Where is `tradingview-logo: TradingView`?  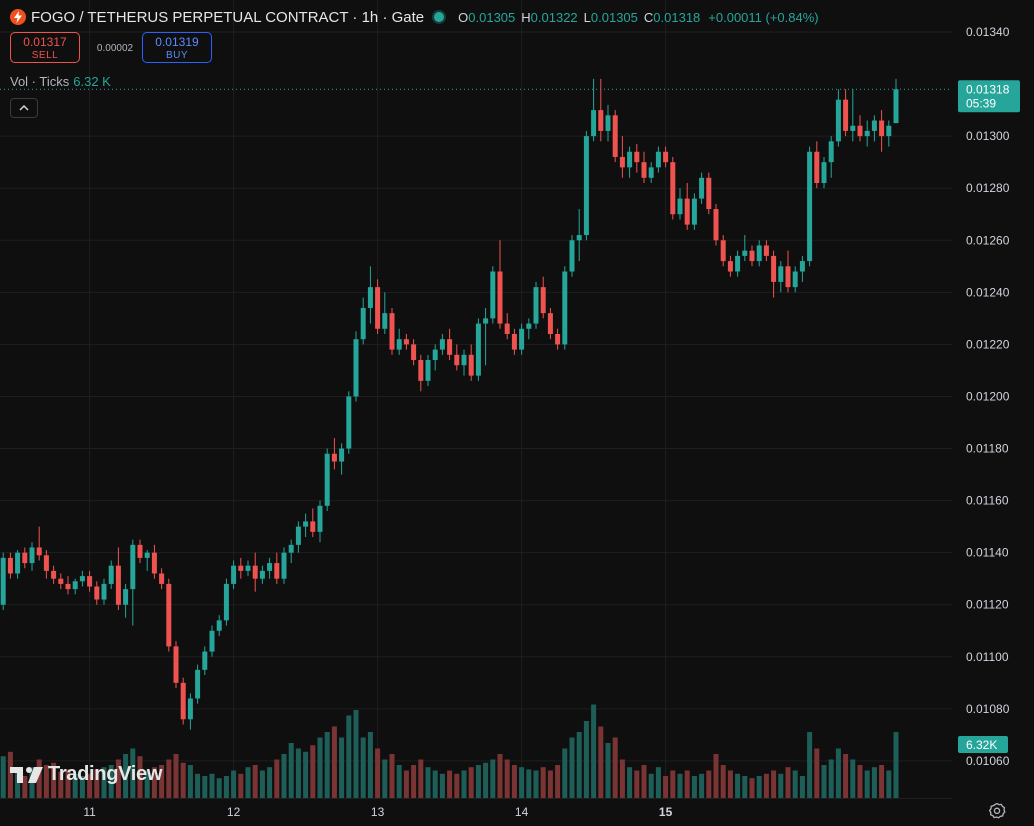 tradingview-logo: TradingView is located at coordinates (86, 774).